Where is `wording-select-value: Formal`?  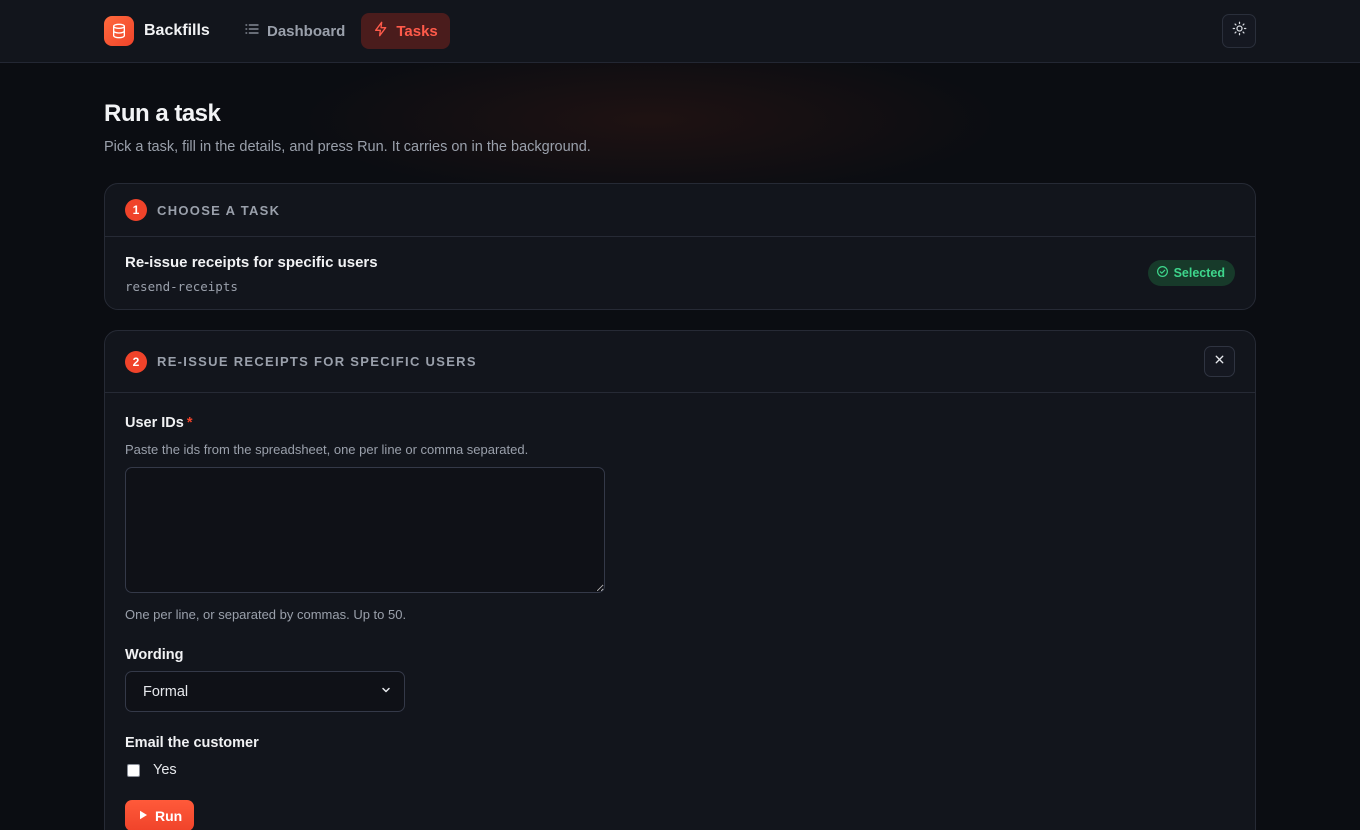
wording-select-value: Formal is located at coordinates (166, 691).